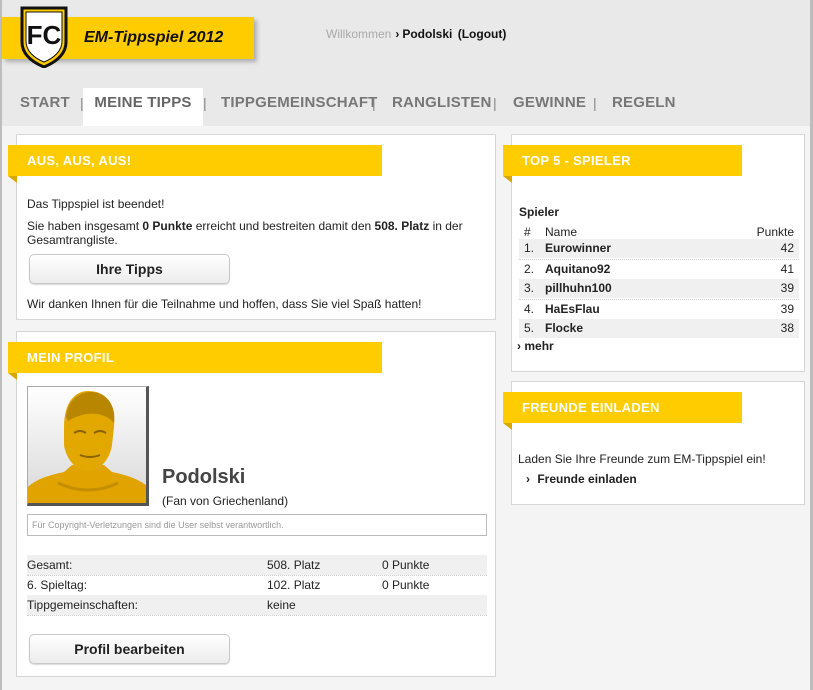  What do you see at coordinates (578, 248) in the screenshot?
I see `row-name: Eurowinner` at bounding box center [578, 248].